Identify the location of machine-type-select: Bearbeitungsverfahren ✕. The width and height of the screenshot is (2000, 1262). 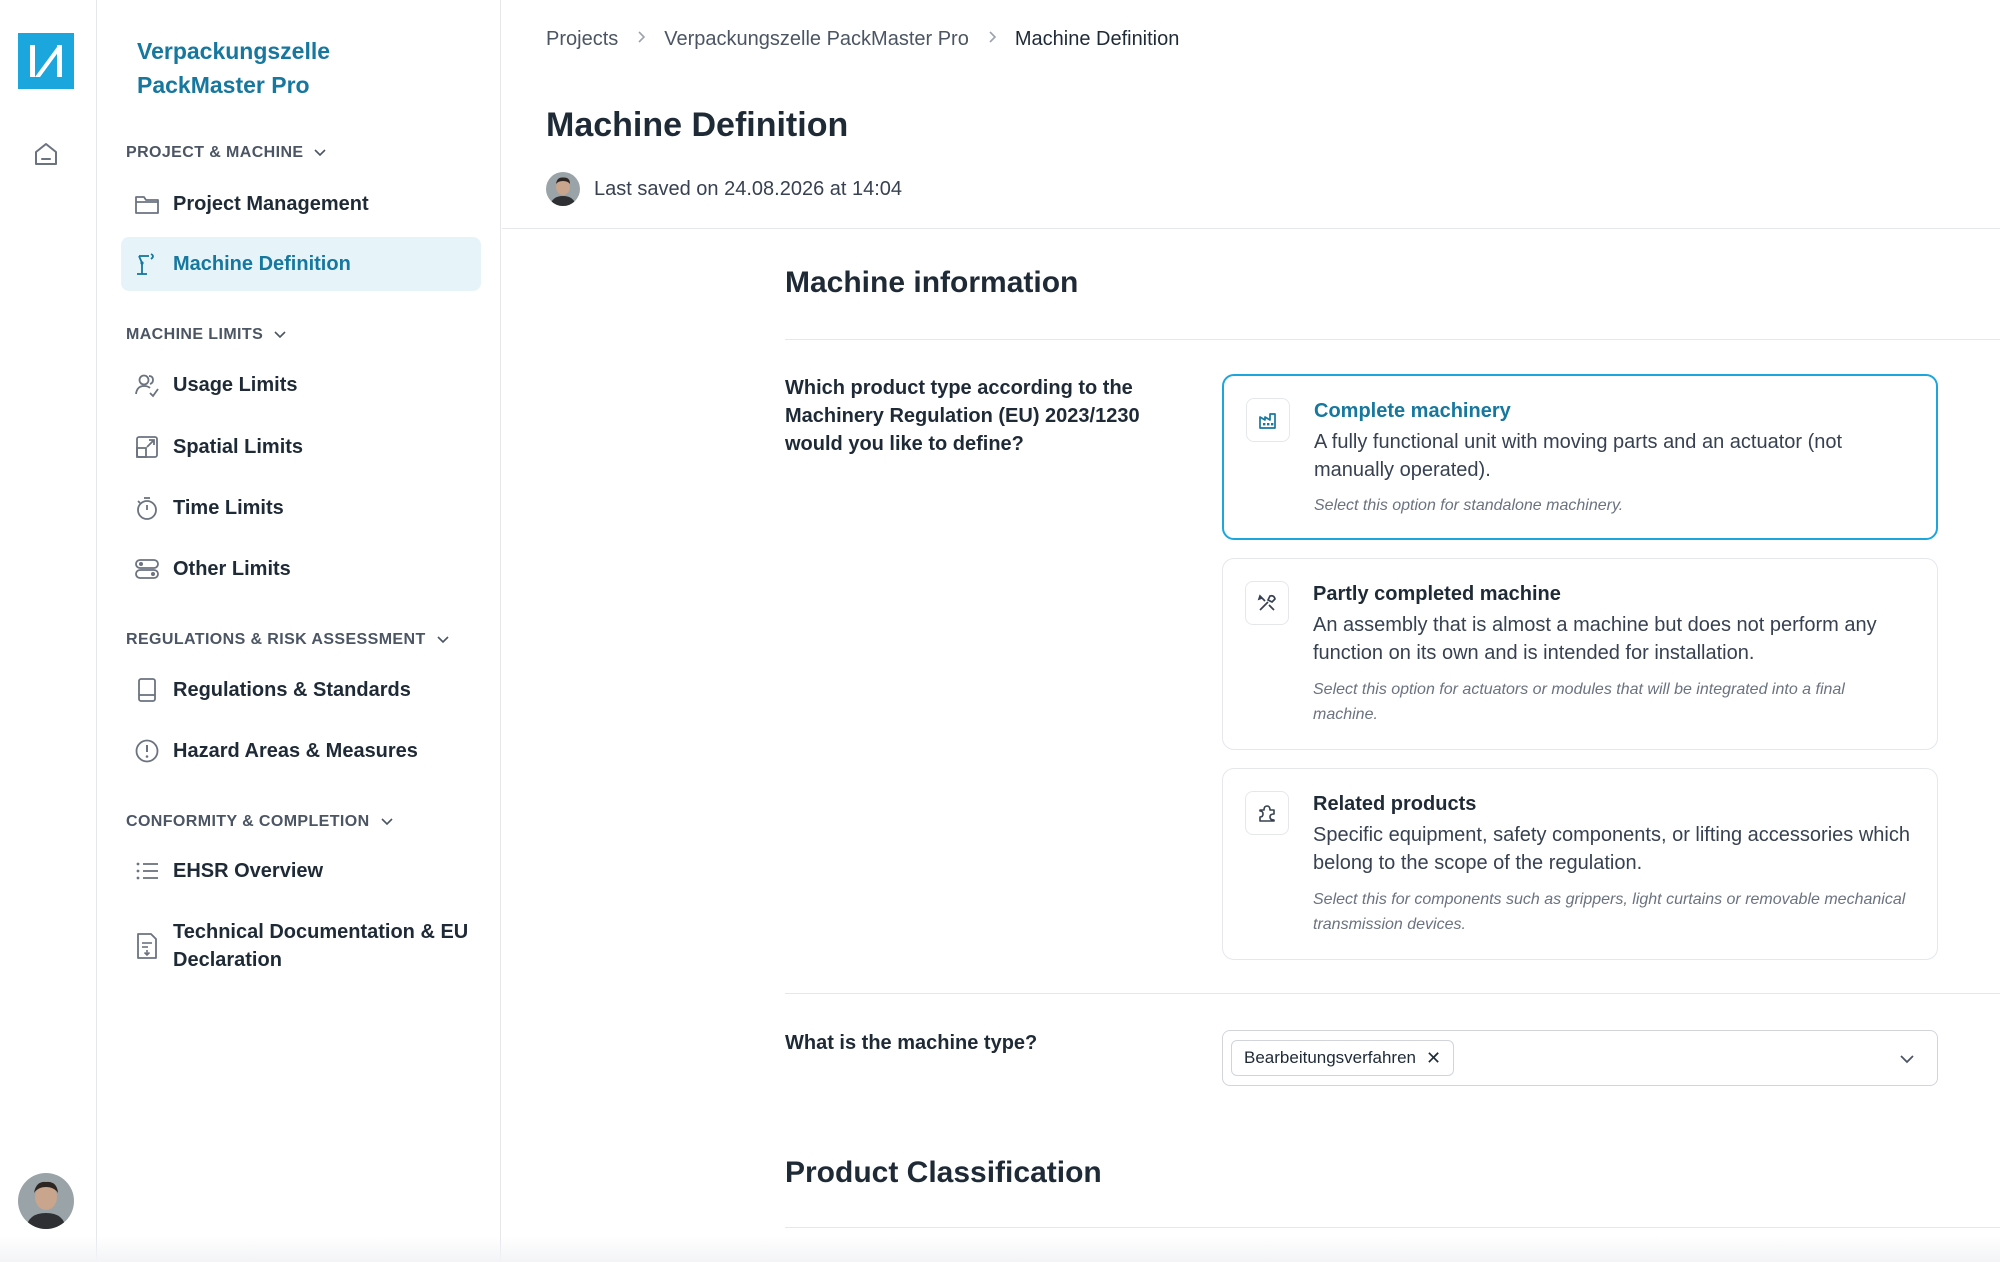
(1580, 1058).